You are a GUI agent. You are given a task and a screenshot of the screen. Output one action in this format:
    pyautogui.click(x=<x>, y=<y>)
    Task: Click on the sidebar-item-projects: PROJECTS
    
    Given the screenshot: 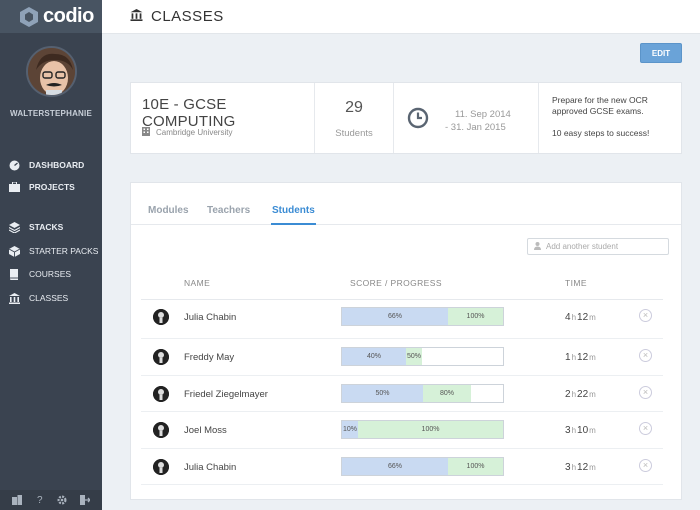 What is the action you would take?
    pyautogui.click(x=41, y=187)
    